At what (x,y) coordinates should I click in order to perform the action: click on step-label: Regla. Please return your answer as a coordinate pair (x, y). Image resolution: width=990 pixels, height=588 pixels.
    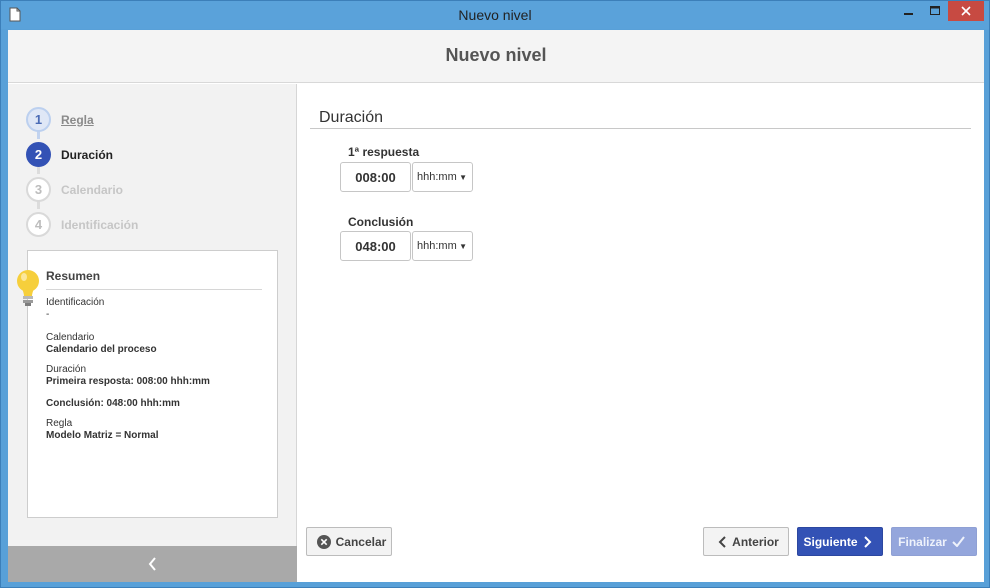
    Looking at the image, I should click on (77, 120).